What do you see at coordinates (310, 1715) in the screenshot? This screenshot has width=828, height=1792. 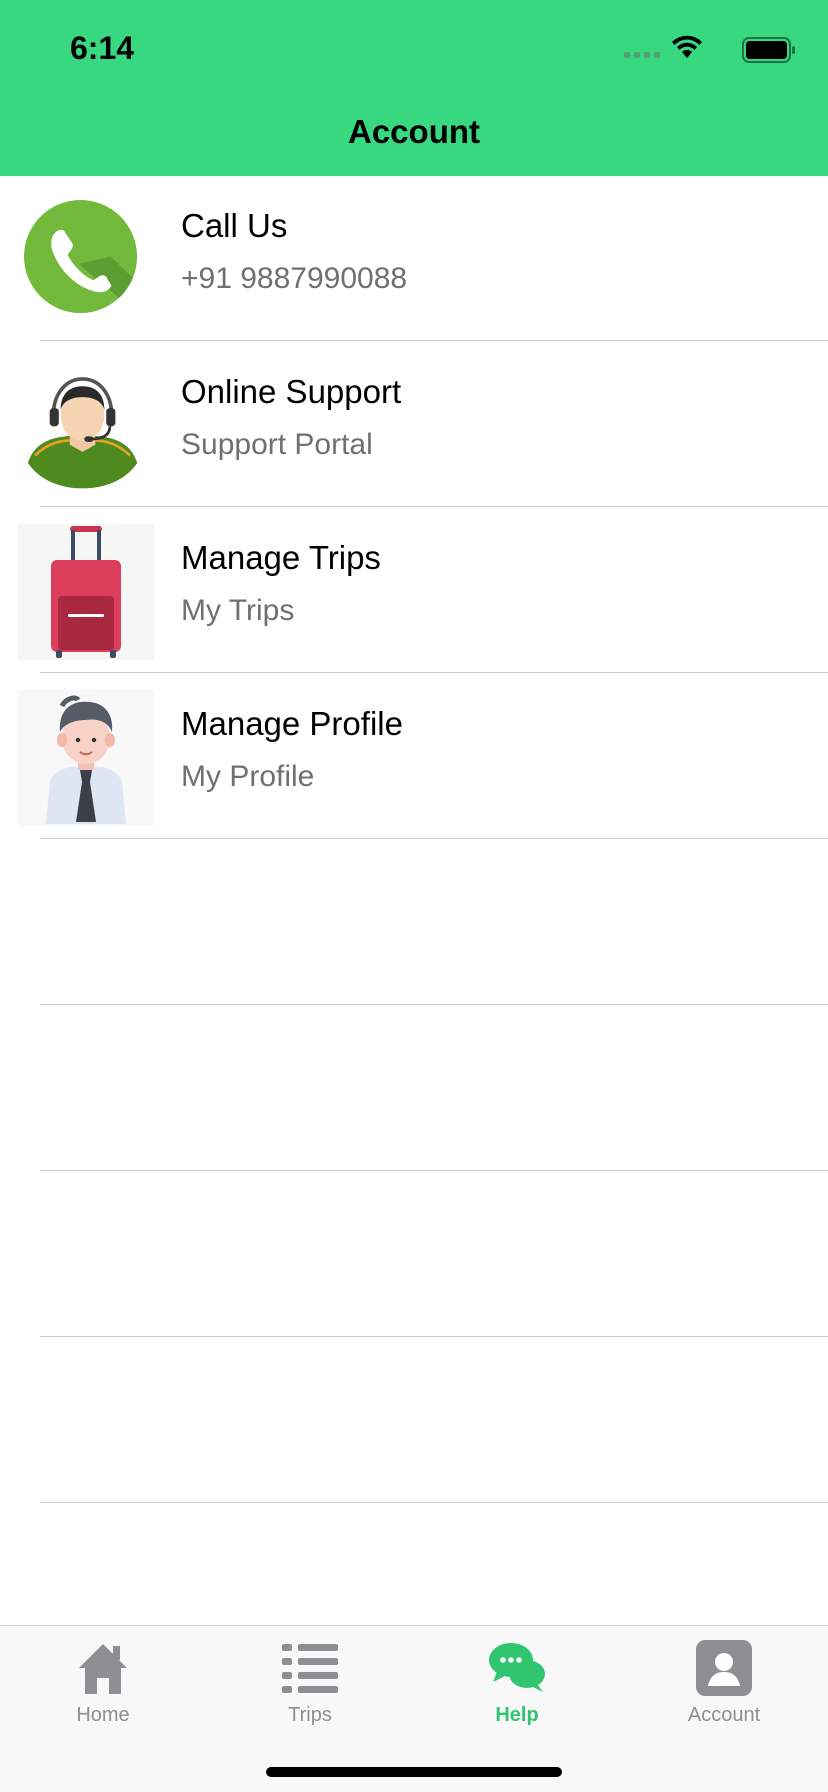 I see `tab-label: Trips` at bounding box center [310, 1715].